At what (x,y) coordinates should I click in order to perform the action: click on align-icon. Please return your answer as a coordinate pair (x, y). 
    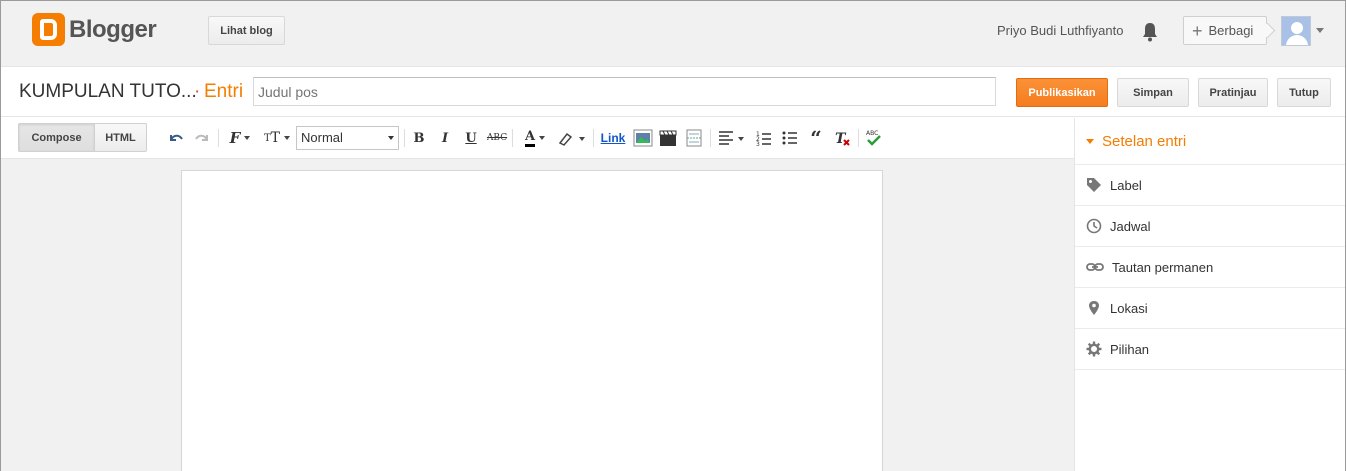
    Looking at the image, I should click on (732, 138).